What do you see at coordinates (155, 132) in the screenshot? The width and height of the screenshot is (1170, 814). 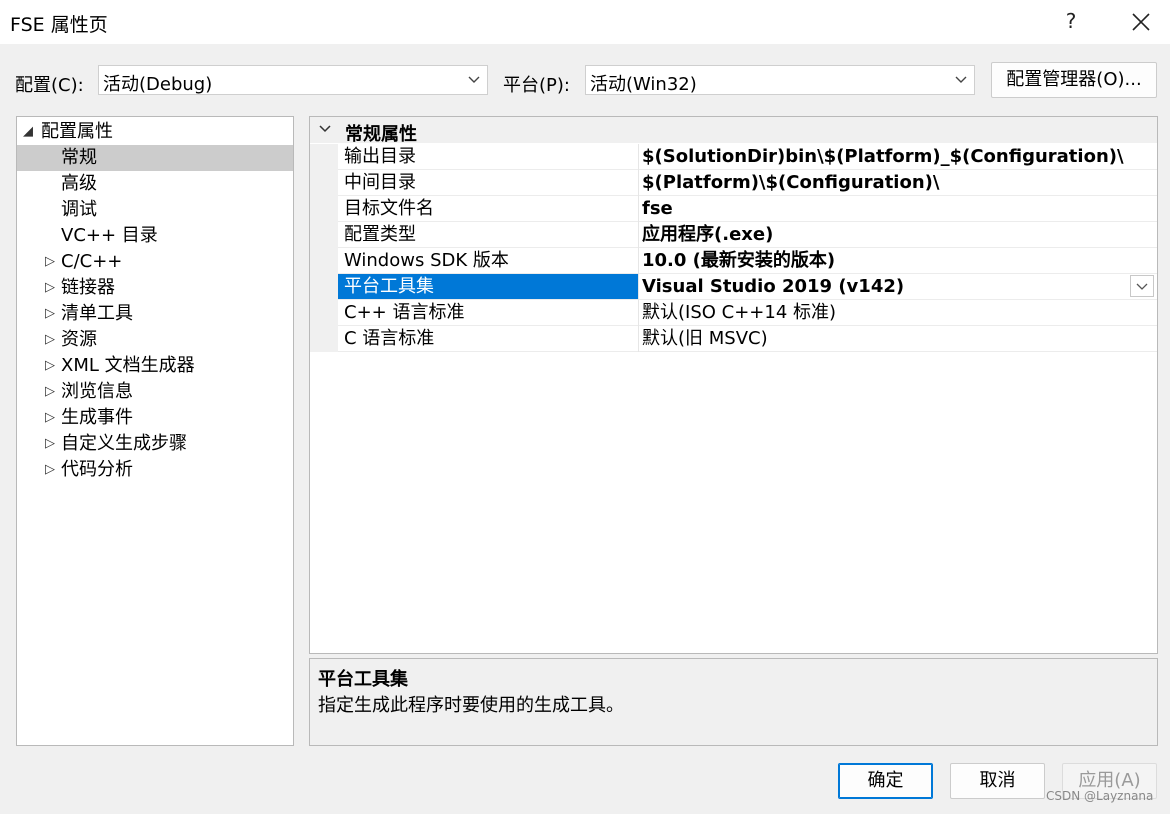 I see `tree-item-config-properties: ◢ 配置属性` at bounding box center [155, 132].